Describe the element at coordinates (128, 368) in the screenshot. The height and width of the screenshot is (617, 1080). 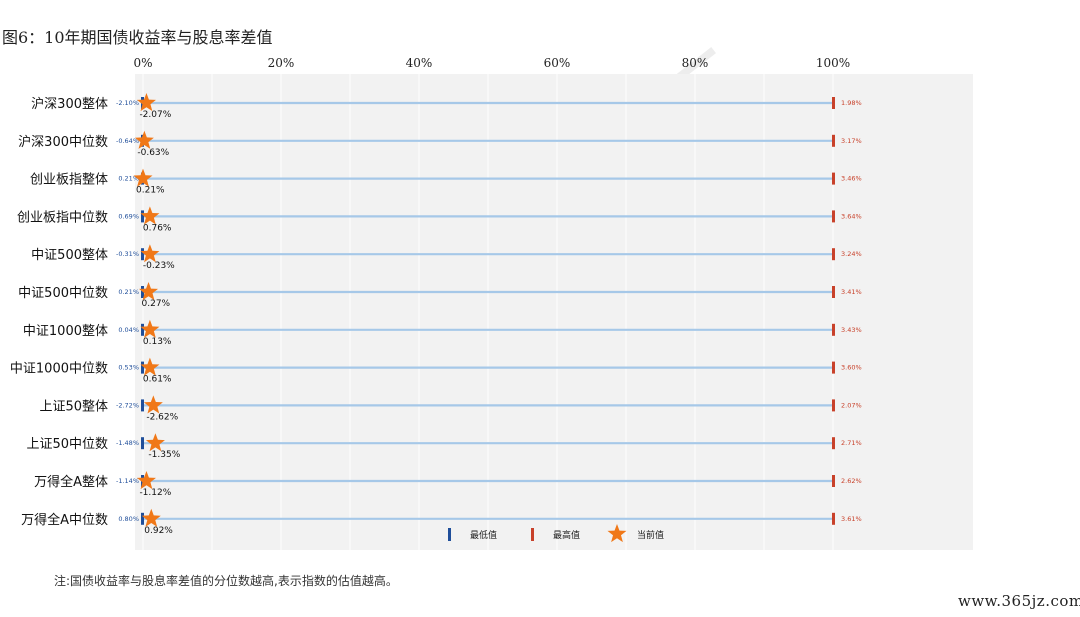
I see `min-value-label: 0.53%` at that location.